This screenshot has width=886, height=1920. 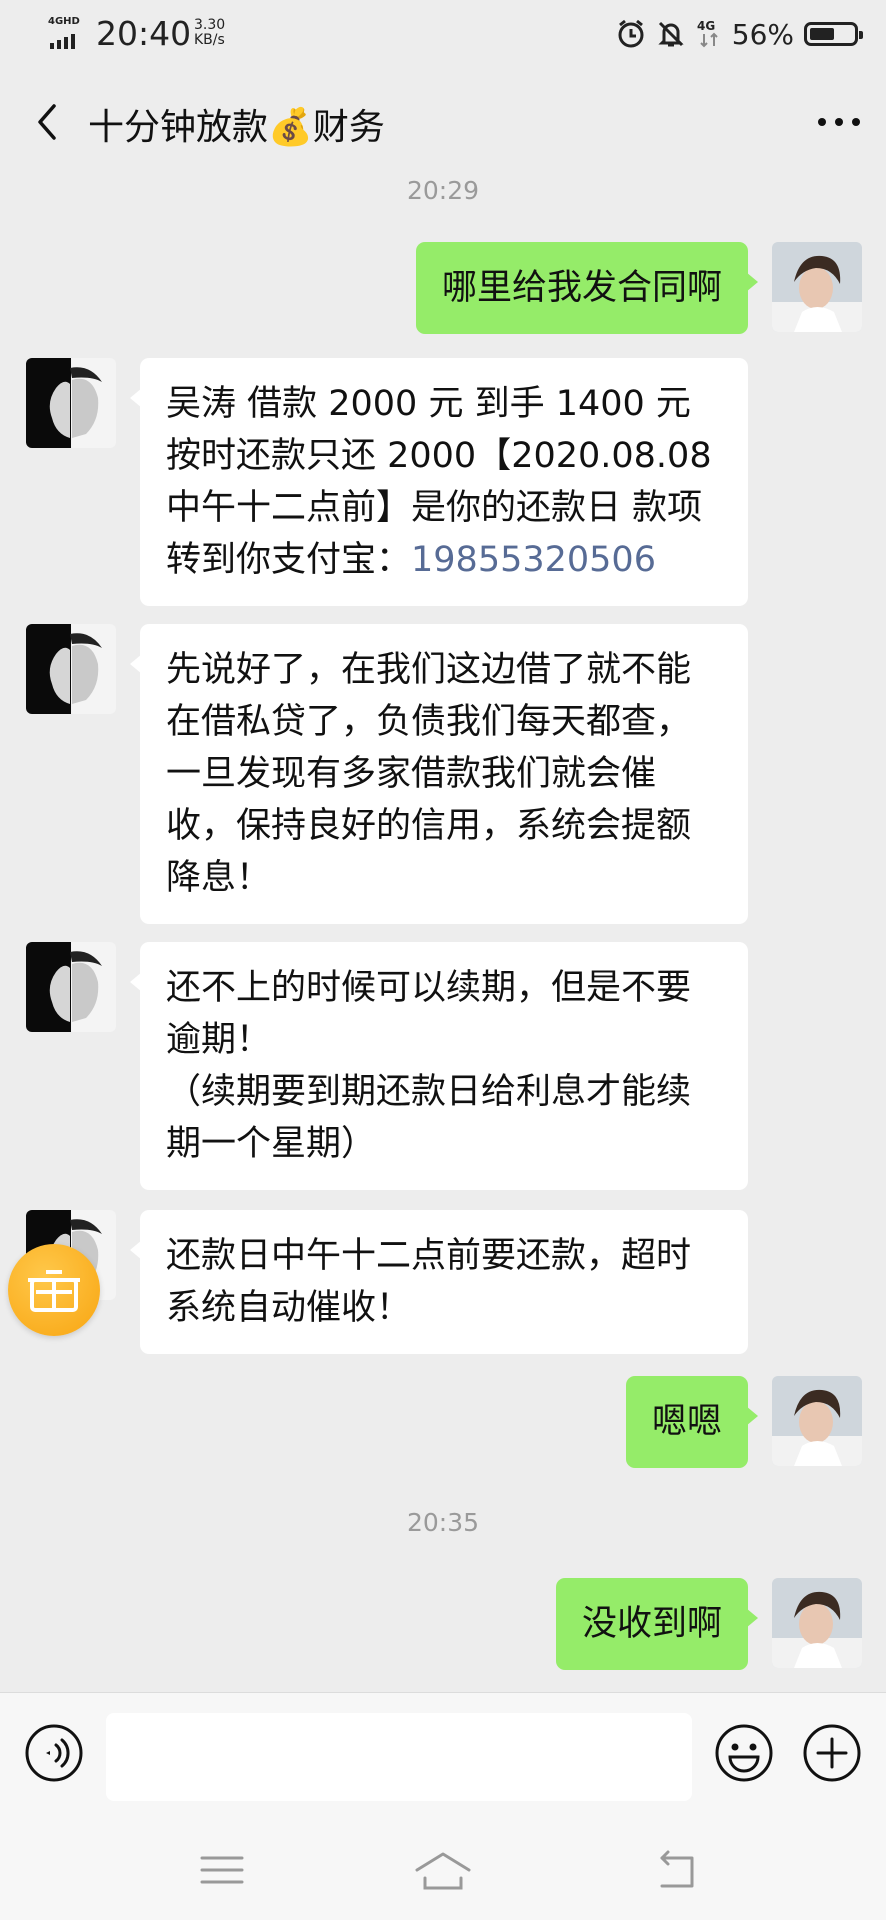 I want to click on return-icon, so click(x=676, y=1870).